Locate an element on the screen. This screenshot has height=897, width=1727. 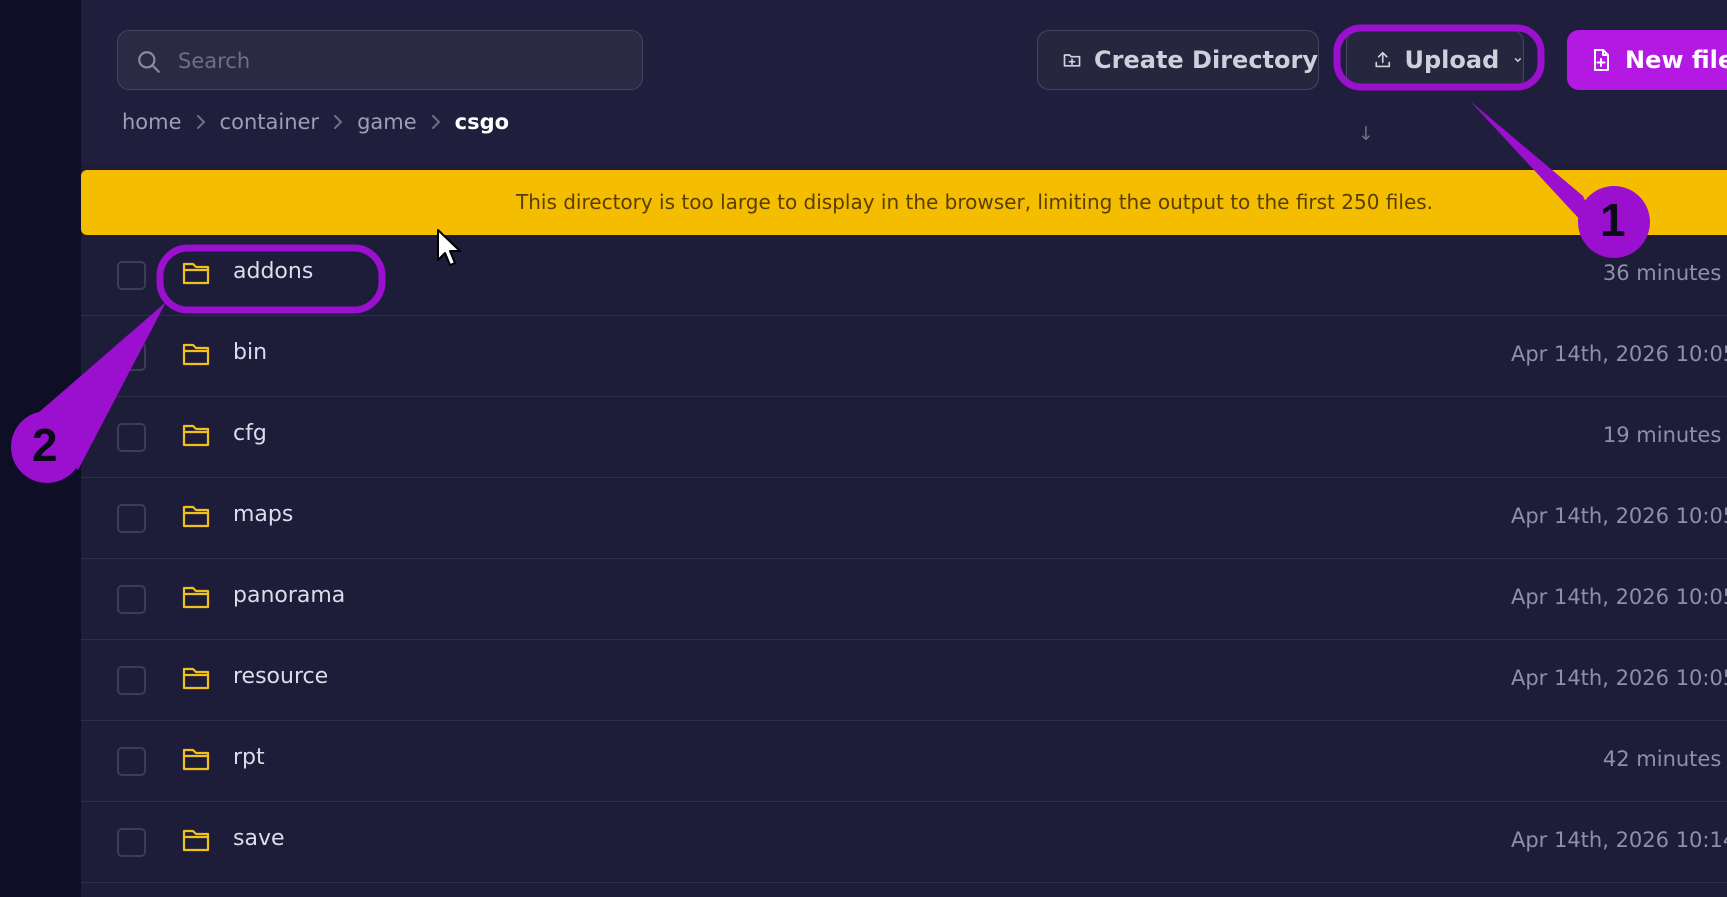
breadcrumb-item-game: game is located at coordinates (387, 122).